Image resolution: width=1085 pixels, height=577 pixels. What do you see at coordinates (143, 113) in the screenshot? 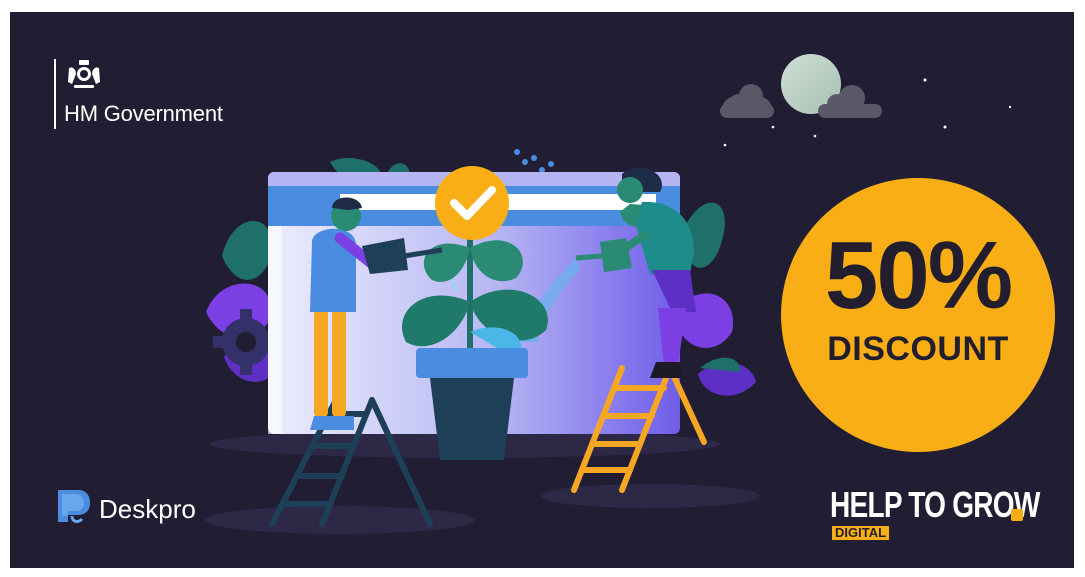
I see `gov-name: HM Government` at bounding box center [143, 113].